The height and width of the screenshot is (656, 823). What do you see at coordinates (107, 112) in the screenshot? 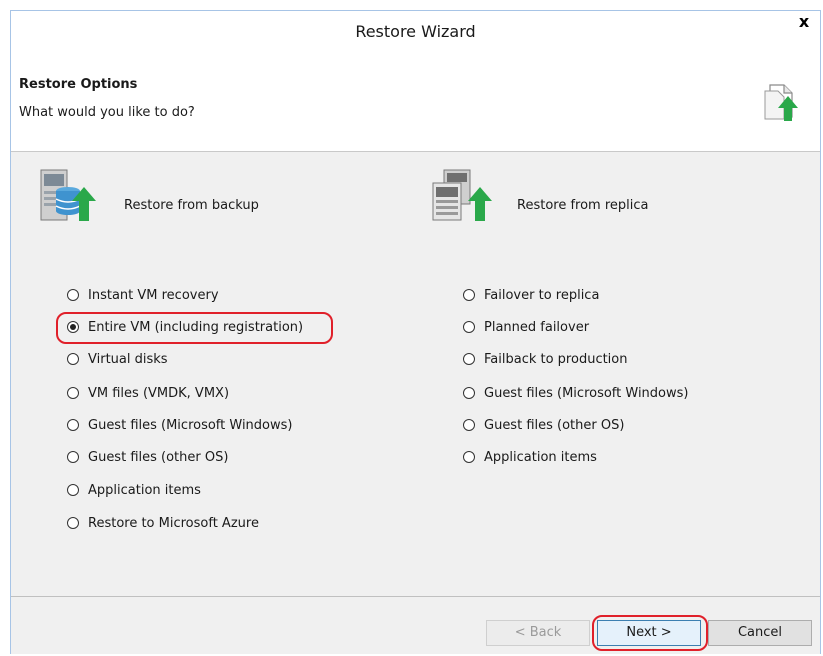
I see `step-subtitle: What would you like to do?` at bounding box center [107, 112].